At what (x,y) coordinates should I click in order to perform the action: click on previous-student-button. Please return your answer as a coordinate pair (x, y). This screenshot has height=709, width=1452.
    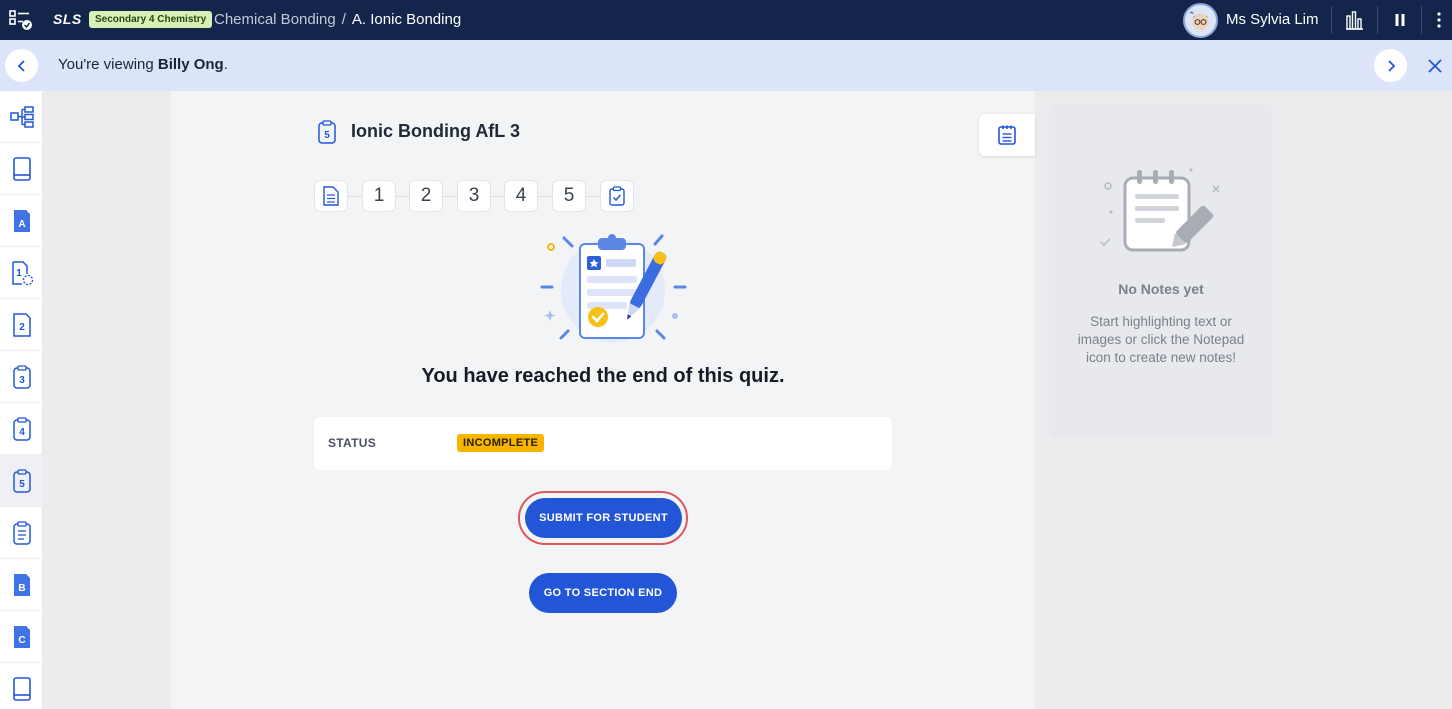
    Looking at the image, I should click on (21, 65).